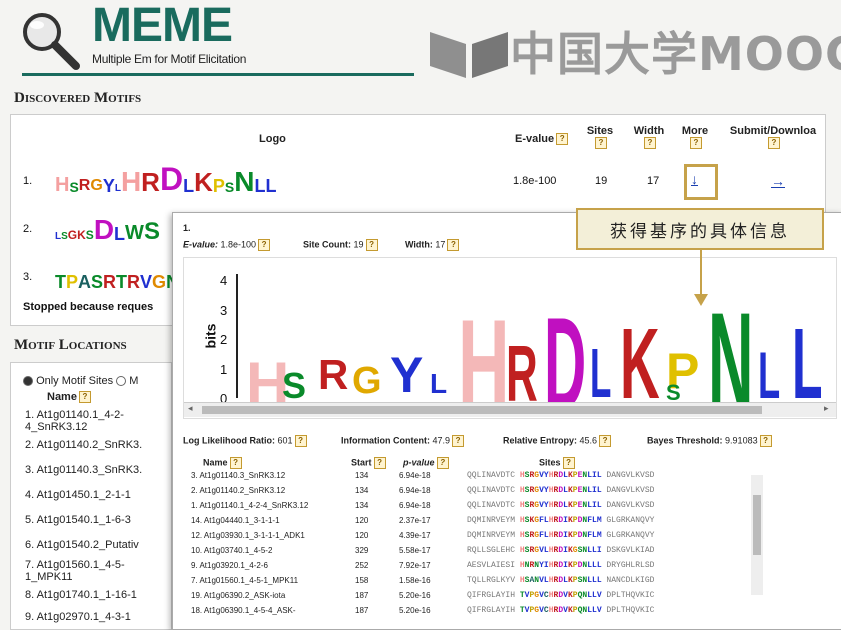 This screenshot has width=841, height=630. Describe the element at coordinates (628, 535) in the screenshot. I see `site-right-flank: GLGRKANQVY` at that location.